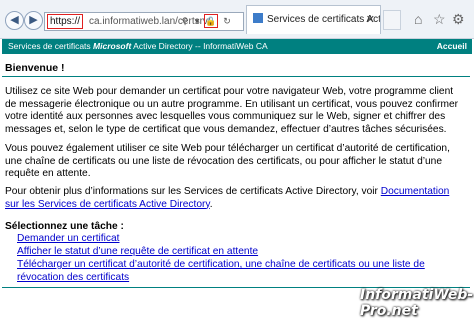 The height and width of the screenshot is (319, 474). What do you see at coordinates (392, 20) in the screenshot?
I see `new-tab-button` at bounding box center [392, 20].